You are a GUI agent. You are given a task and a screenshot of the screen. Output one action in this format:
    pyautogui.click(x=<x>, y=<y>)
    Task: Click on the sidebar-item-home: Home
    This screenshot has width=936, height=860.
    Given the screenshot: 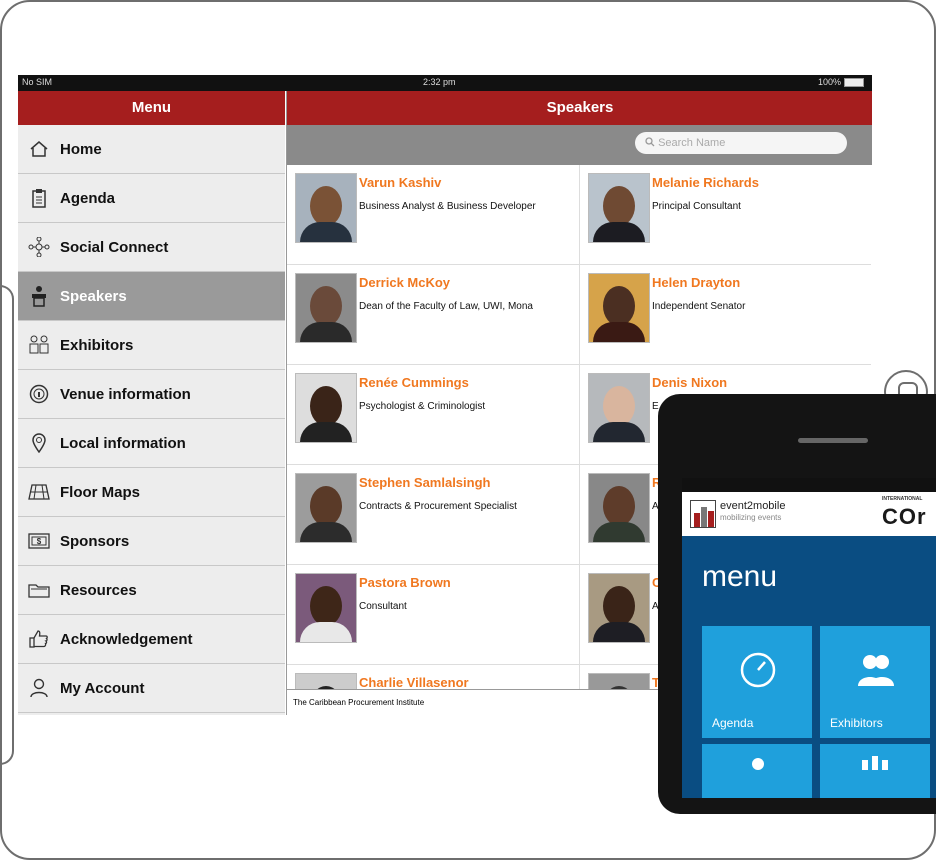 What is the action you would take?
    pyautogui.click(x=151, y=149)
    